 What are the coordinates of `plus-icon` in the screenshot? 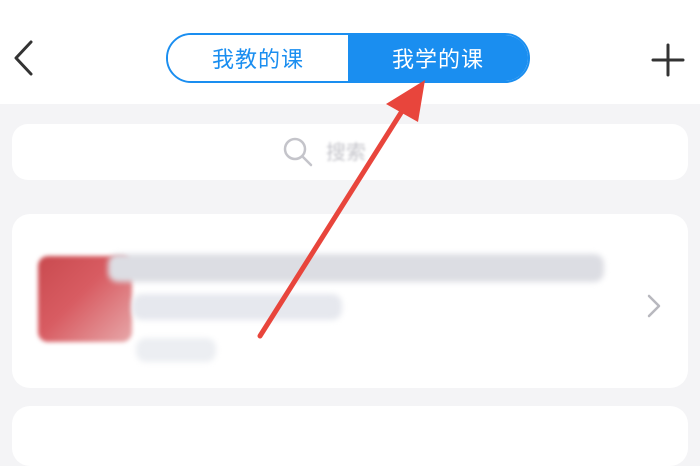 It's located at (668, 60).